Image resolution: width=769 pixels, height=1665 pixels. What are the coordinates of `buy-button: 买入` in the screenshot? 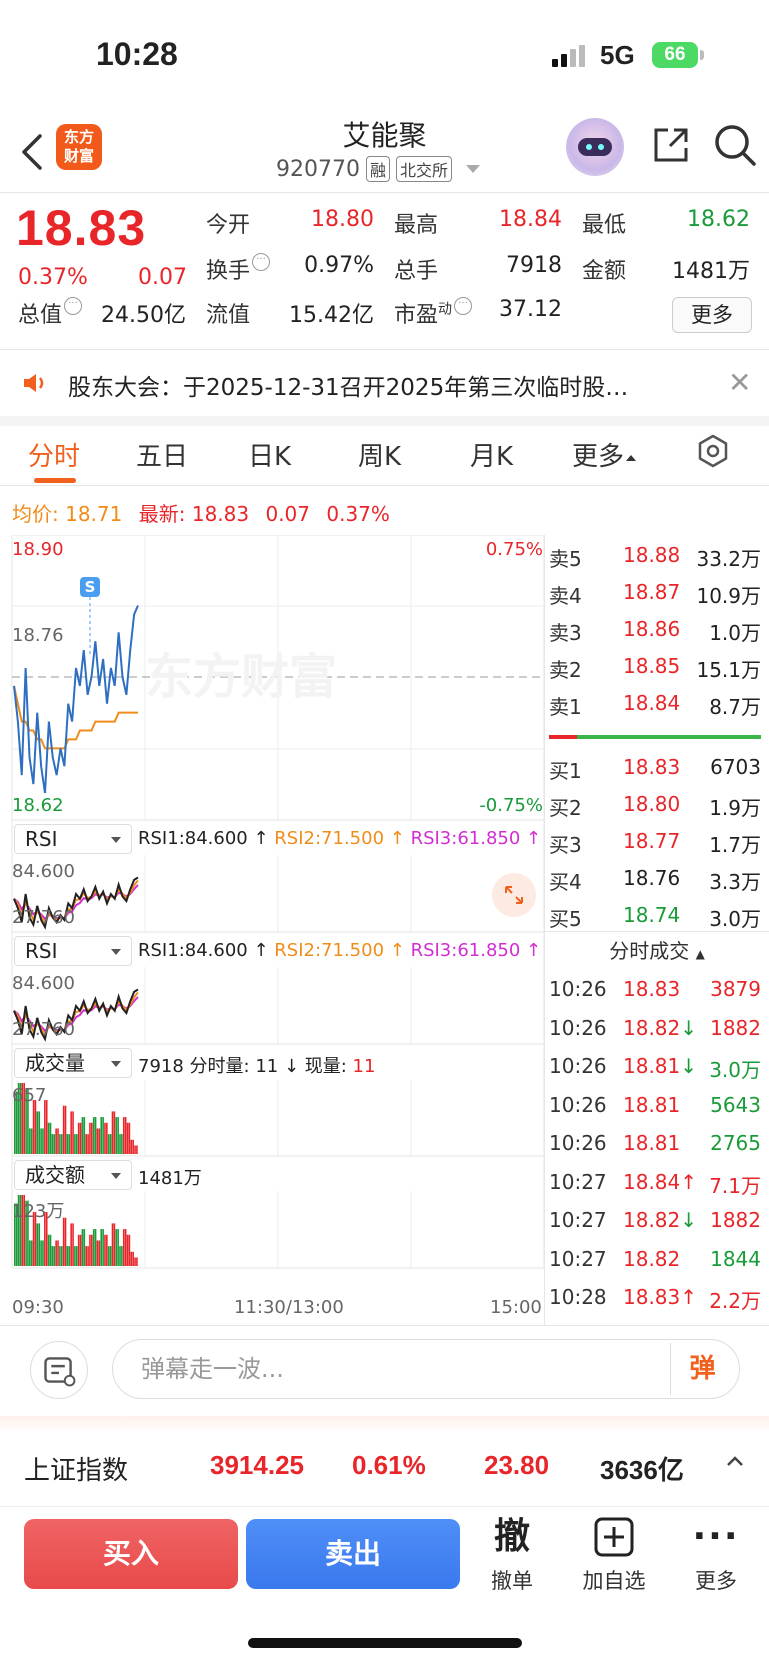 It's located at (131, 1554).